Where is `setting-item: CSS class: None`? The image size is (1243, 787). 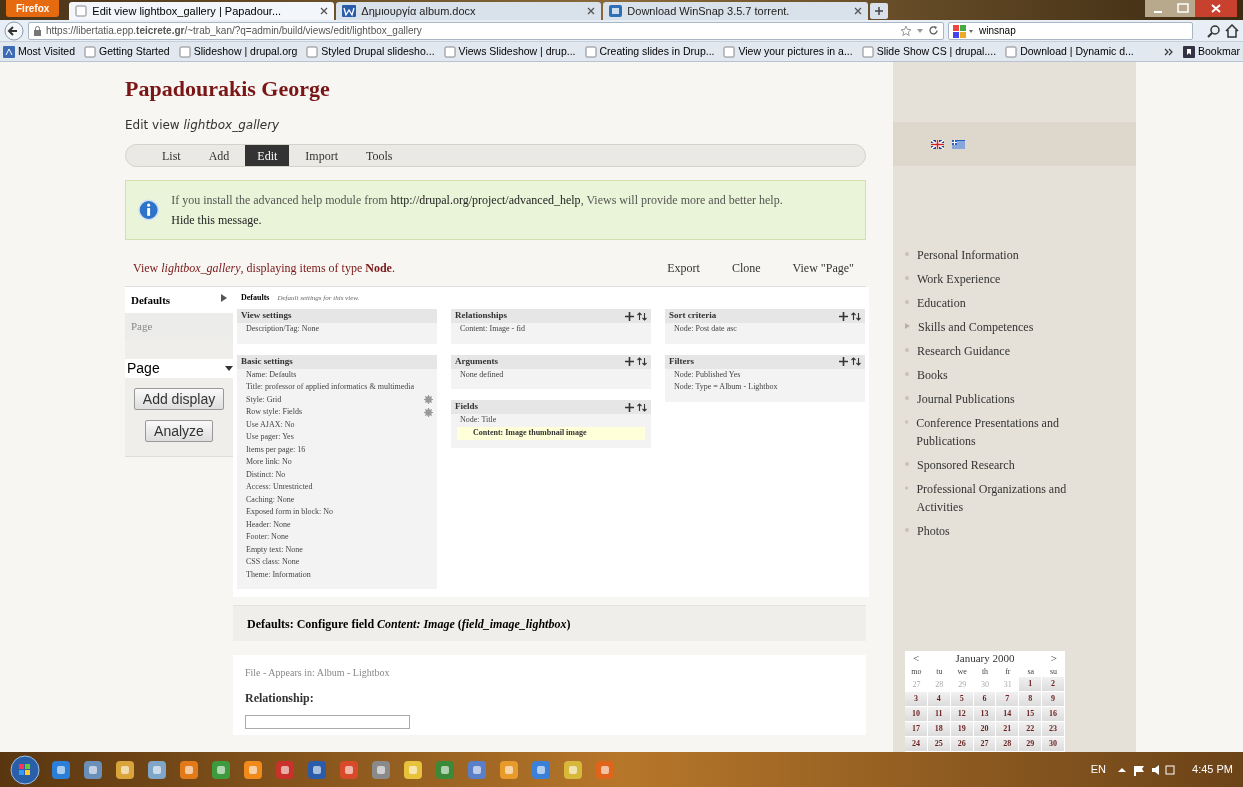
setting-item: CSS class: None is located at coordinates (337, 562).